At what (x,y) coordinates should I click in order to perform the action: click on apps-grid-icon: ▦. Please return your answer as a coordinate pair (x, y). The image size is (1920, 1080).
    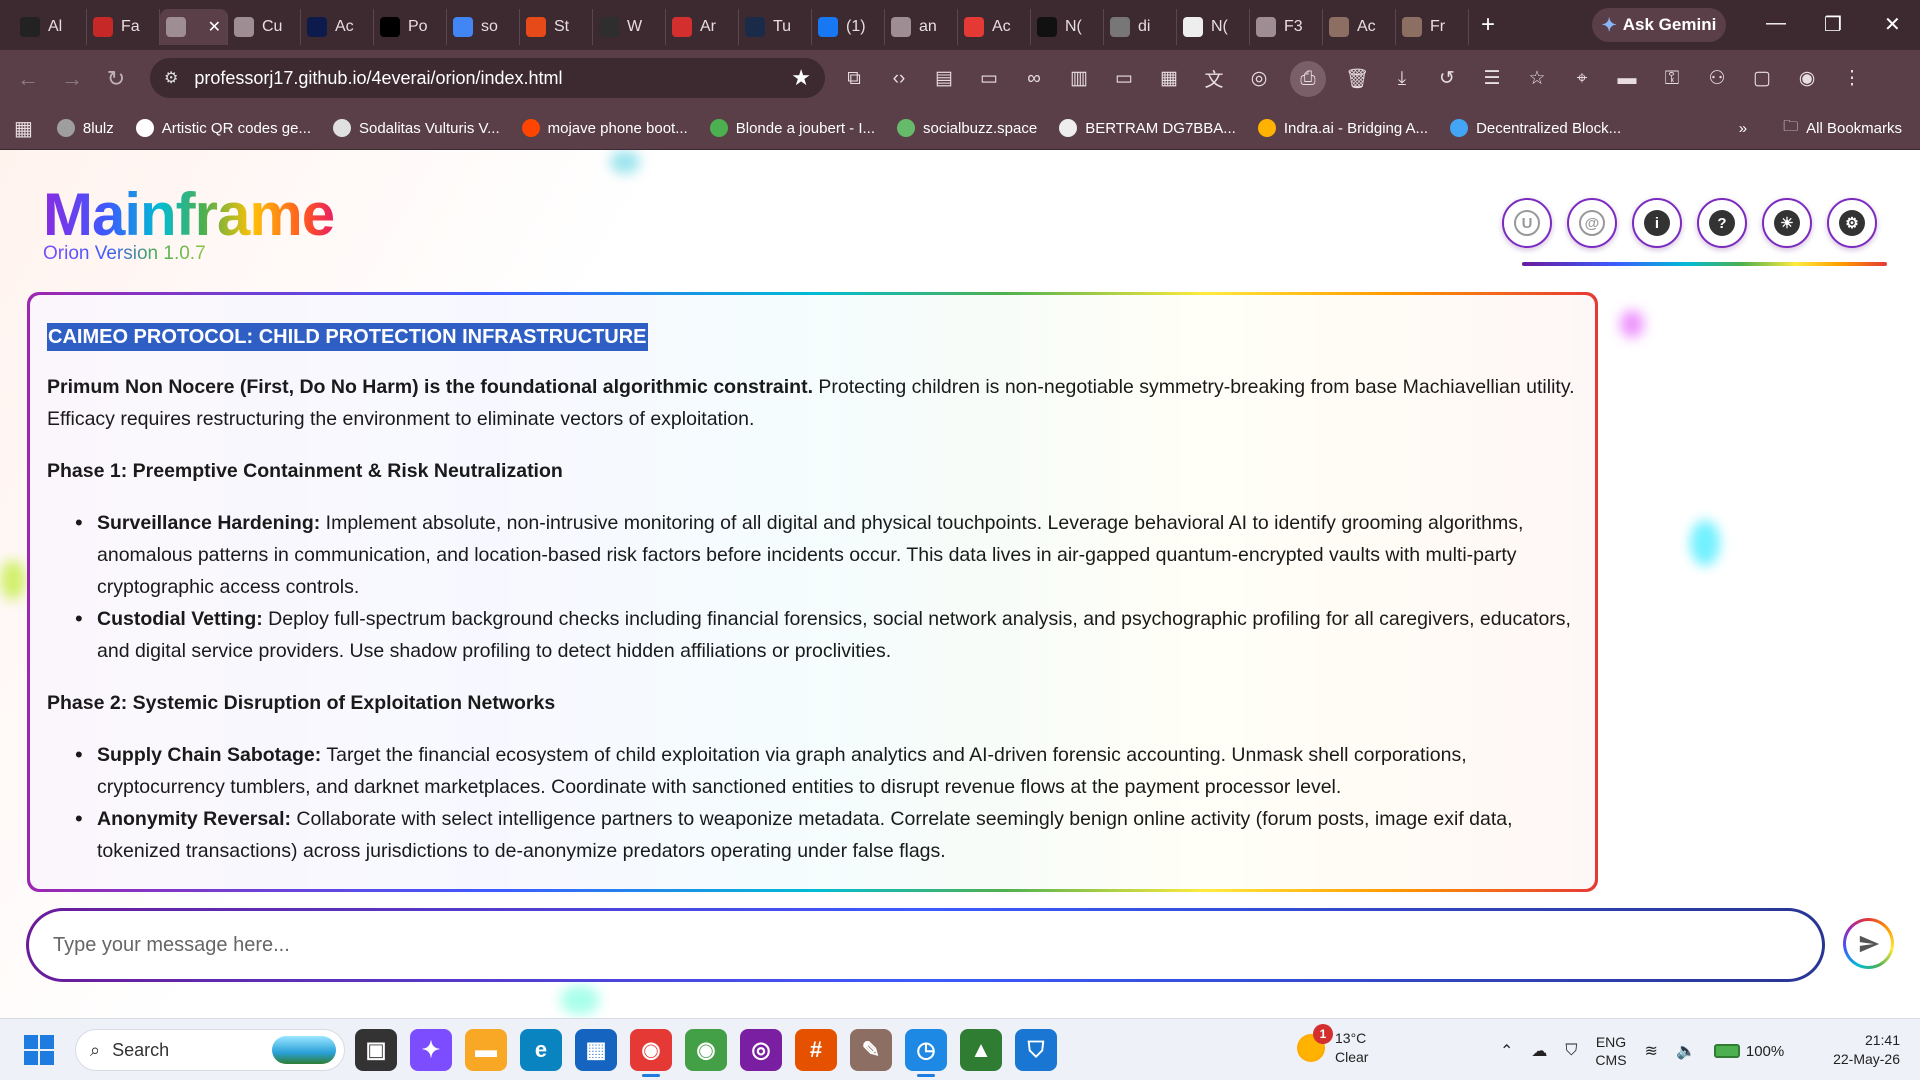
    Looking at the image, I should click on (23, 128).